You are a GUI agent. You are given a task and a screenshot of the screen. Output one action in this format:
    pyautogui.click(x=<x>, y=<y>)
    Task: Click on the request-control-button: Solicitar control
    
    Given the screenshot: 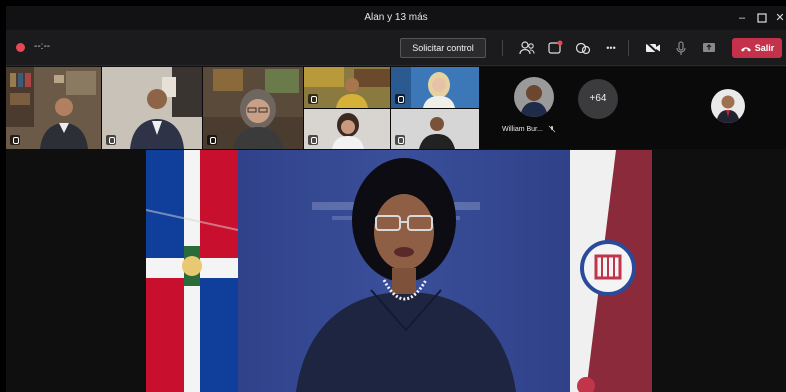 What is the action you would take?
    pyautogui.click(x=443, y=48)
    